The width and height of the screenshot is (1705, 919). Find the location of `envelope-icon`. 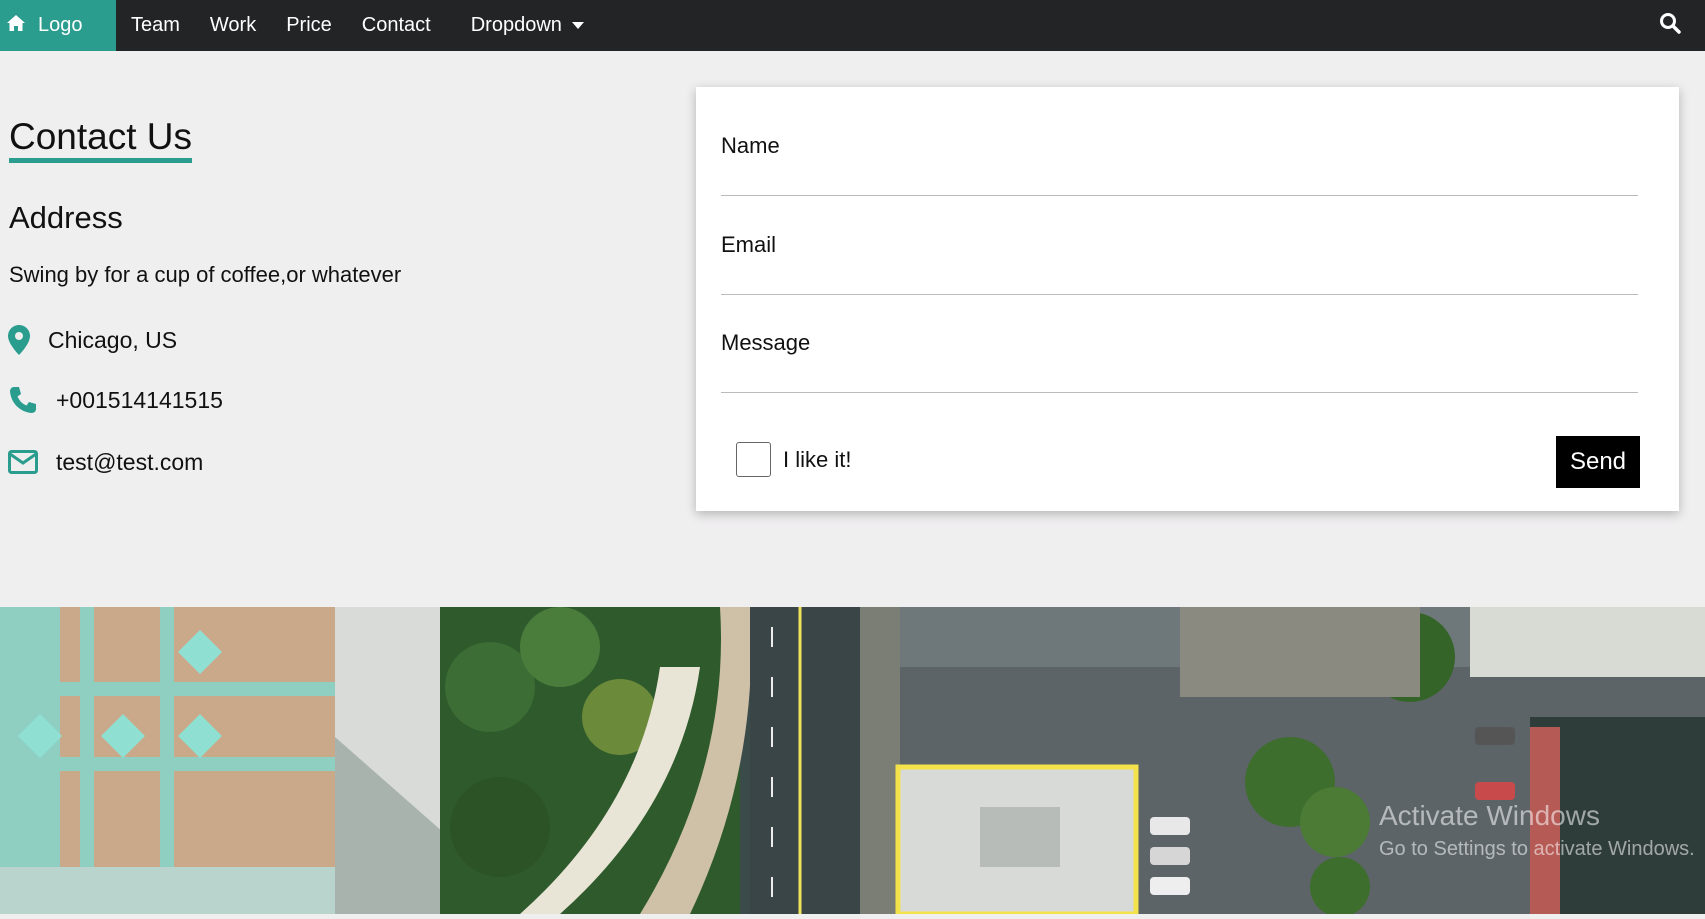

envelope-icon is located at coordinates (27, 462).